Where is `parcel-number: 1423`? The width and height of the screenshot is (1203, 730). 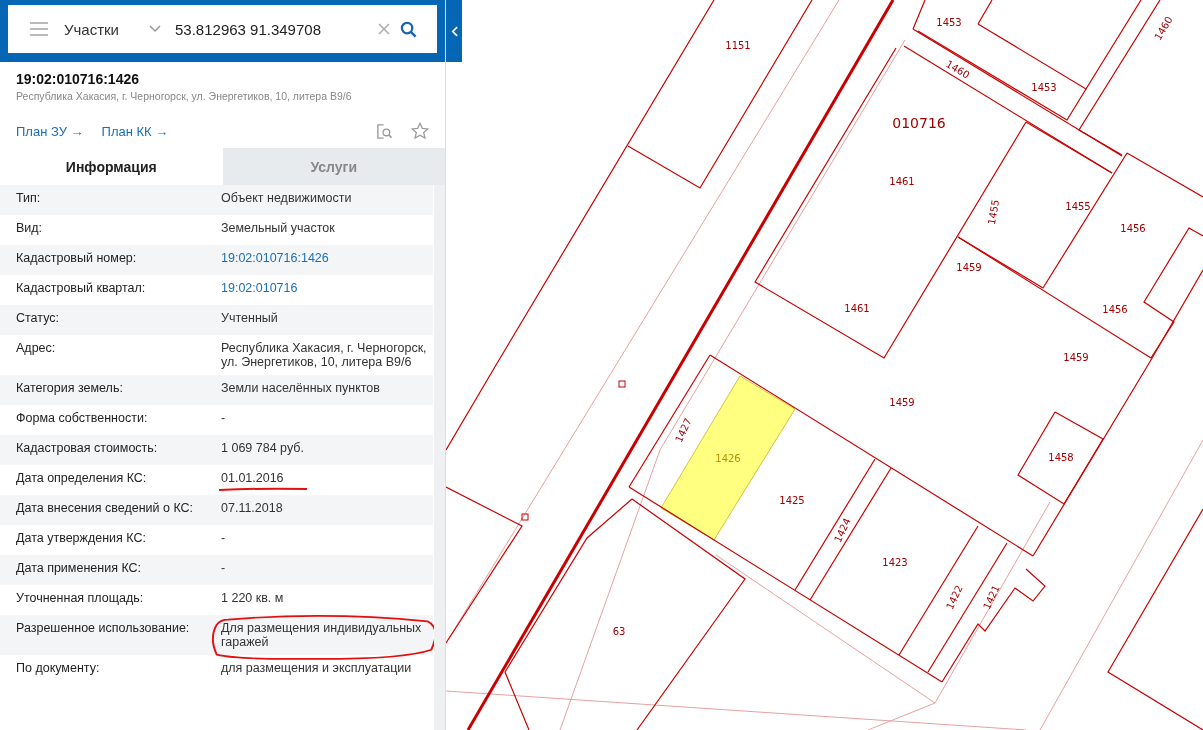 parcel-number: 1423 is located at coordinates (895, 562).